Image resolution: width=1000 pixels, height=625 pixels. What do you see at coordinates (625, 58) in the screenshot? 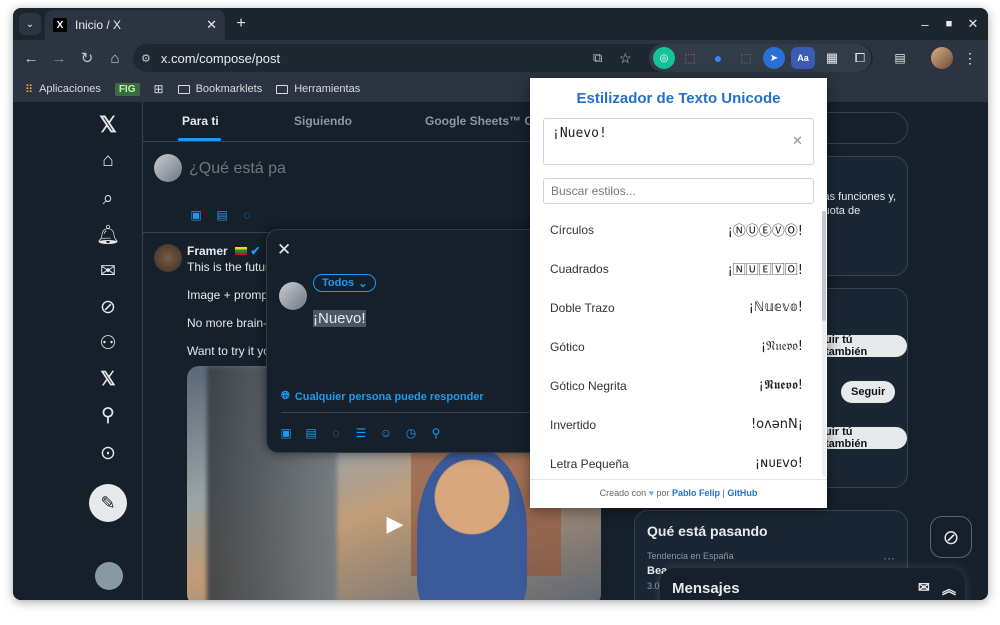
I see `bookmark-star-icon: ☆` at bounding box center [625, 58].